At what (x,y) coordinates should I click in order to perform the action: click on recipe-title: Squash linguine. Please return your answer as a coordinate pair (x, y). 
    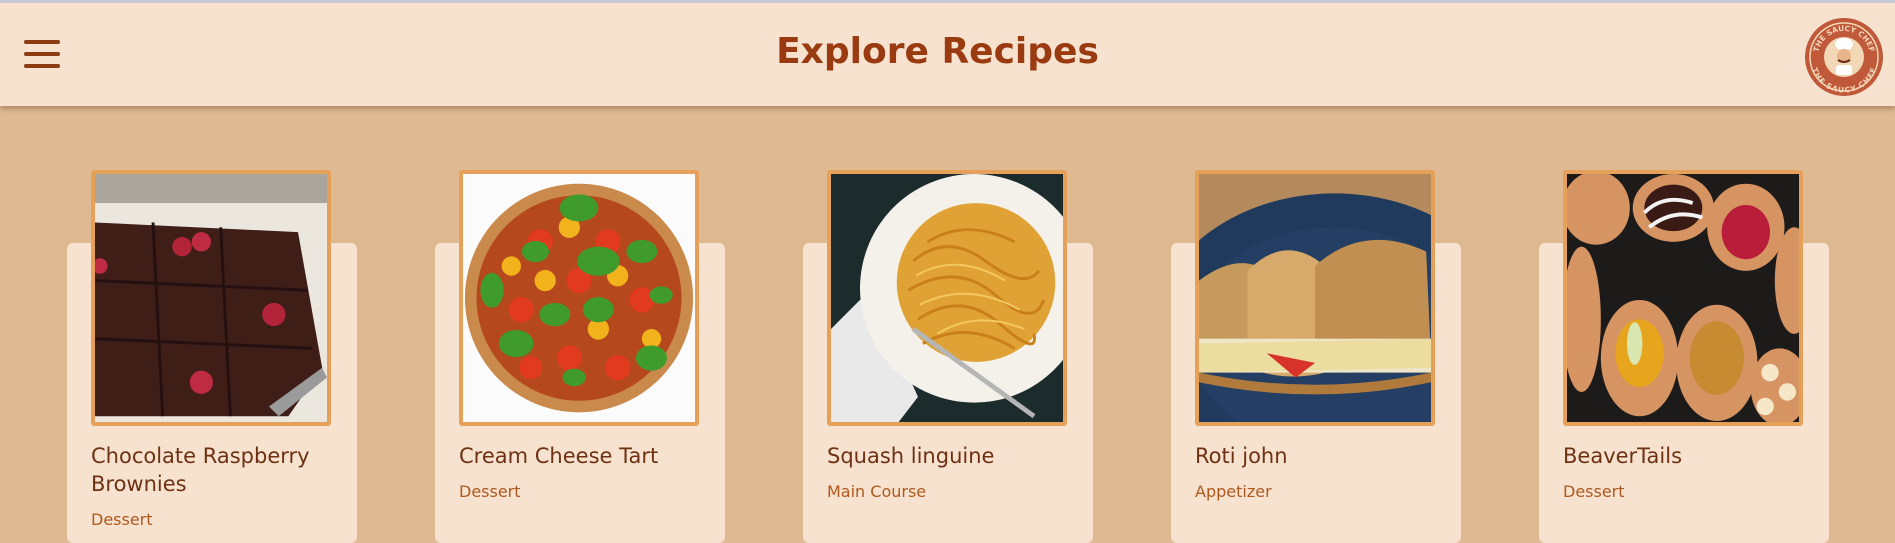
    Looking at the image, I should click on (942, 456).